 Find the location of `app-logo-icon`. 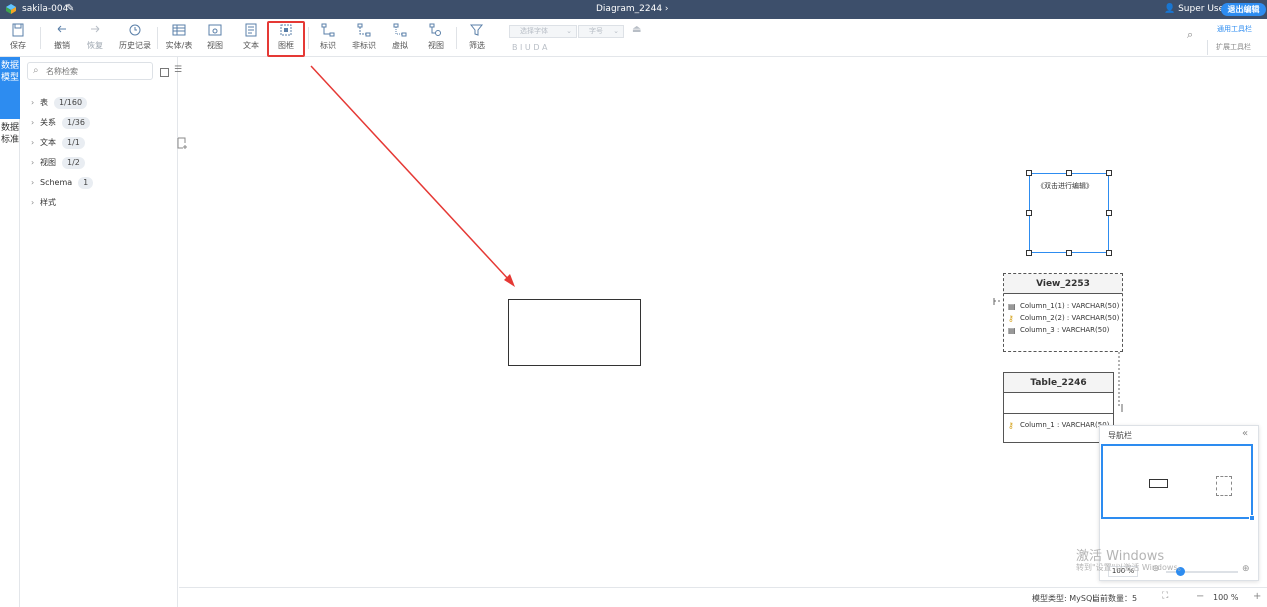

app-logo-icon is located at coordinates (11, 9).